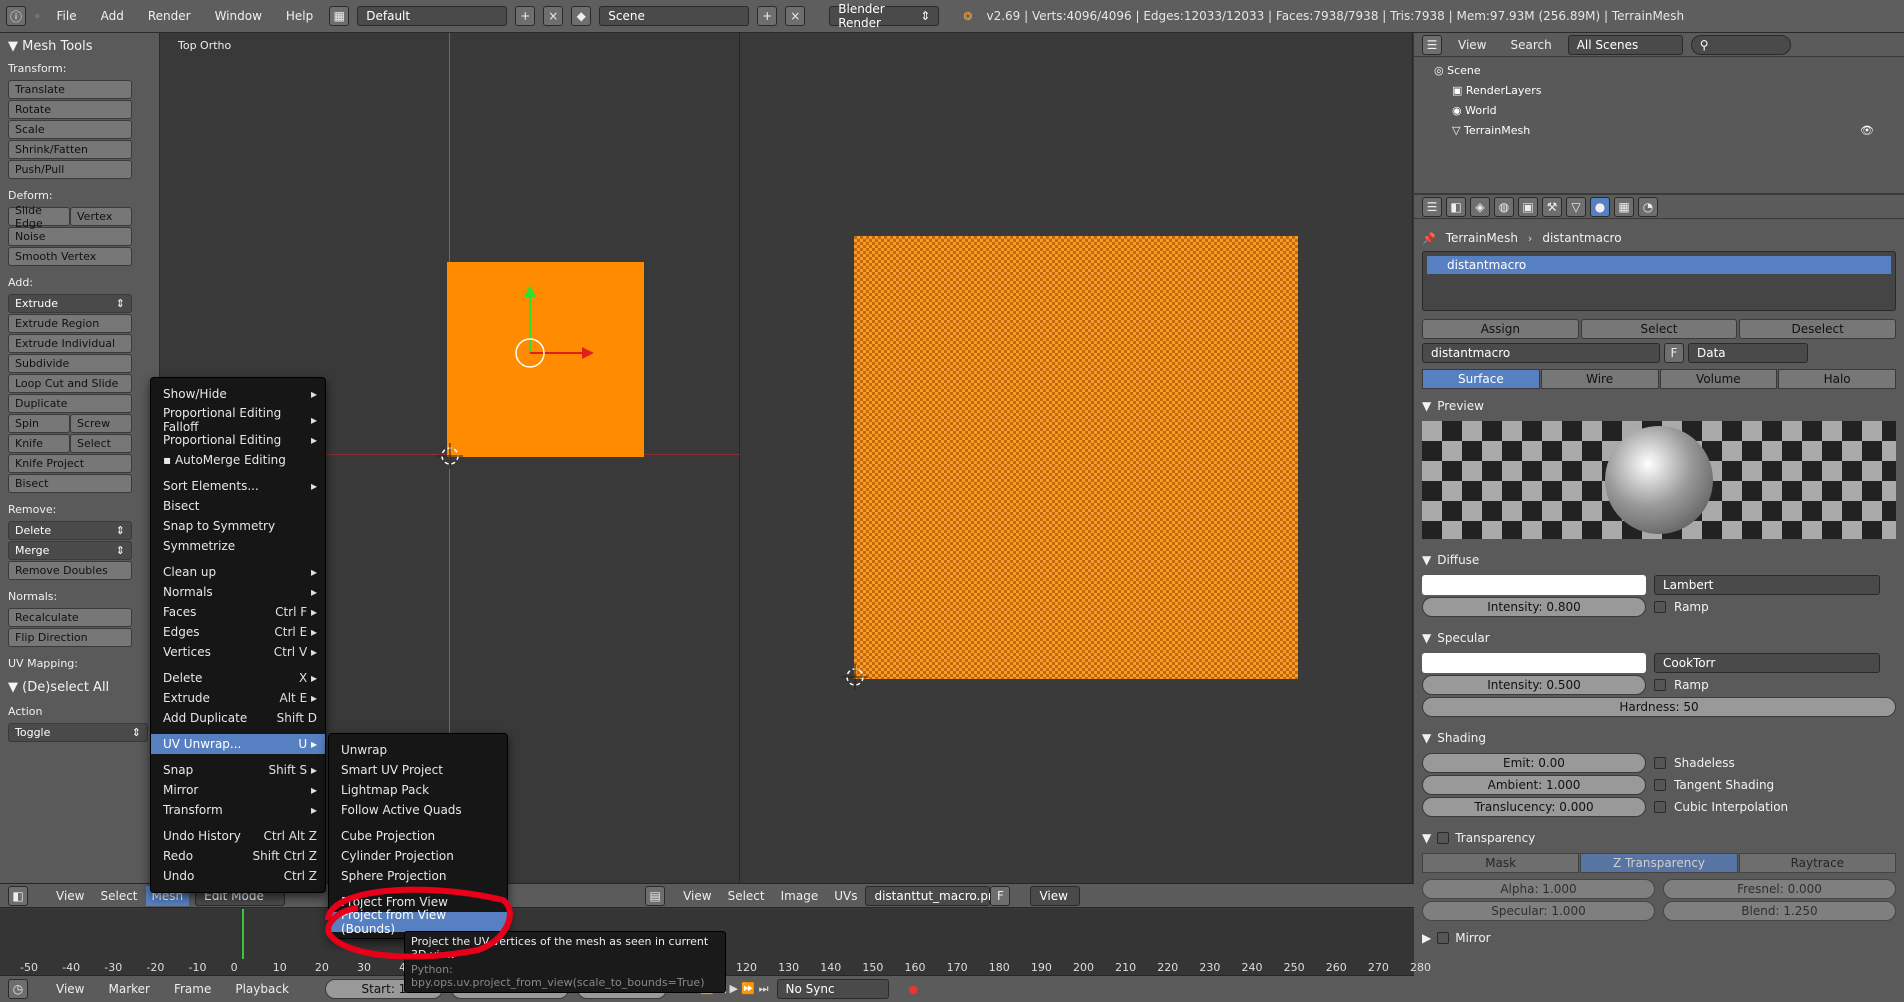 The image size is (1904, 1002). I want to click on texture-tab-icon: ▦, so click(1624, 206).